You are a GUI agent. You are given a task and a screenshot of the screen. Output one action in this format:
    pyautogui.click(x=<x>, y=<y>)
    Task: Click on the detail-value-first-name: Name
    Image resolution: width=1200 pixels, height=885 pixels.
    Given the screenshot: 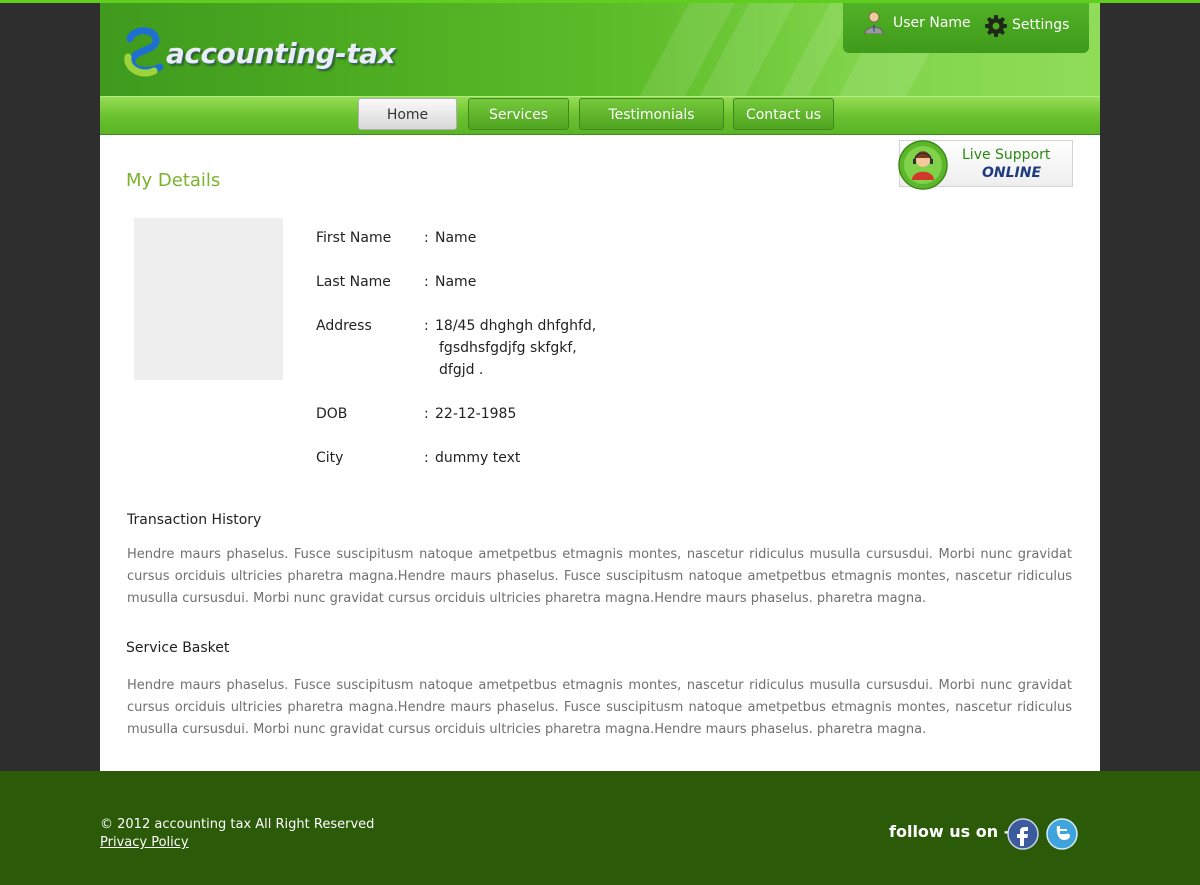 What is the action you would take?
    pyautogui.click(x=456, y=238)
    